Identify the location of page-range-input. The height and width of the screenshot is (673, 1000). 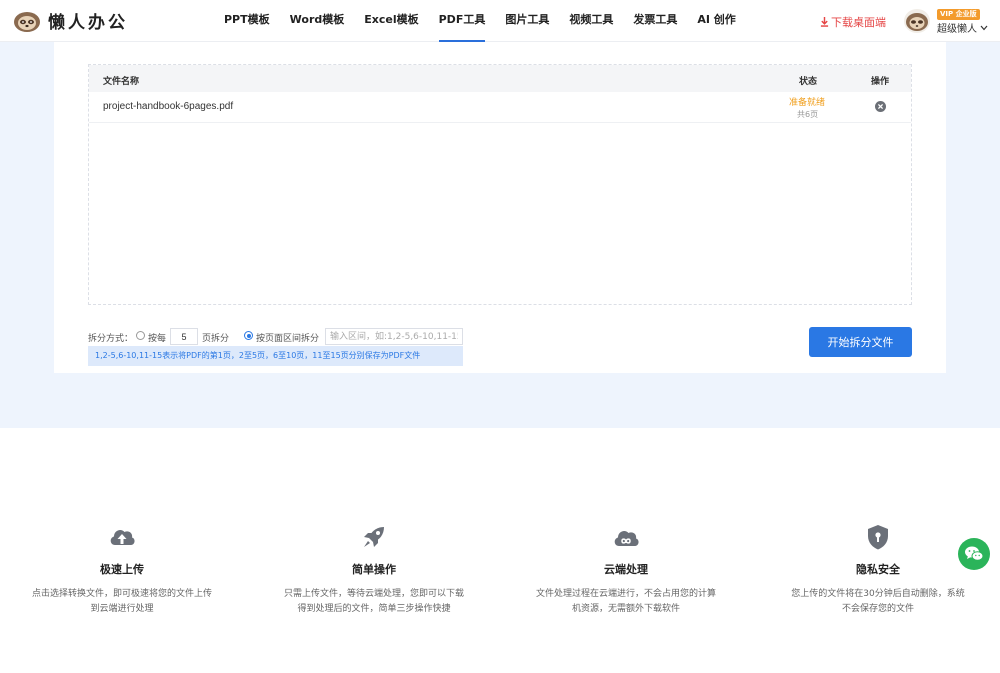
(394, 336).